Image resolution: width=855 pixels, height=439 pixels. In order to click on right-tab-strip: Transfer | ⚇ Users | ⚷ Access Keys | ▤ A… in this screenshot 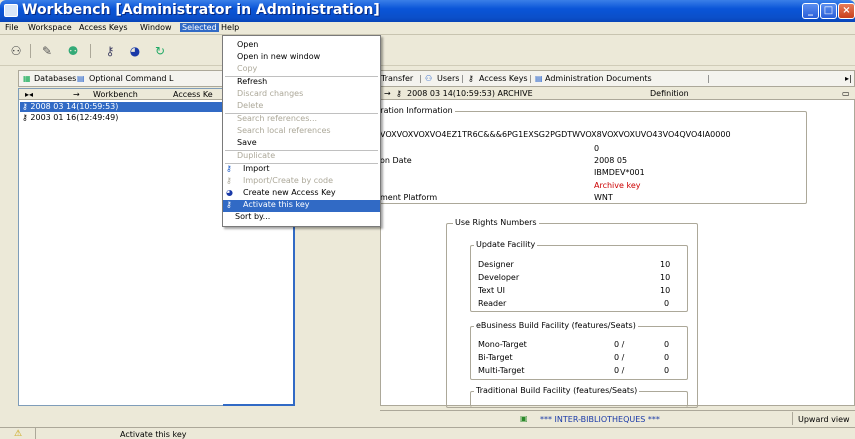, I will do `click(617, 78)`.